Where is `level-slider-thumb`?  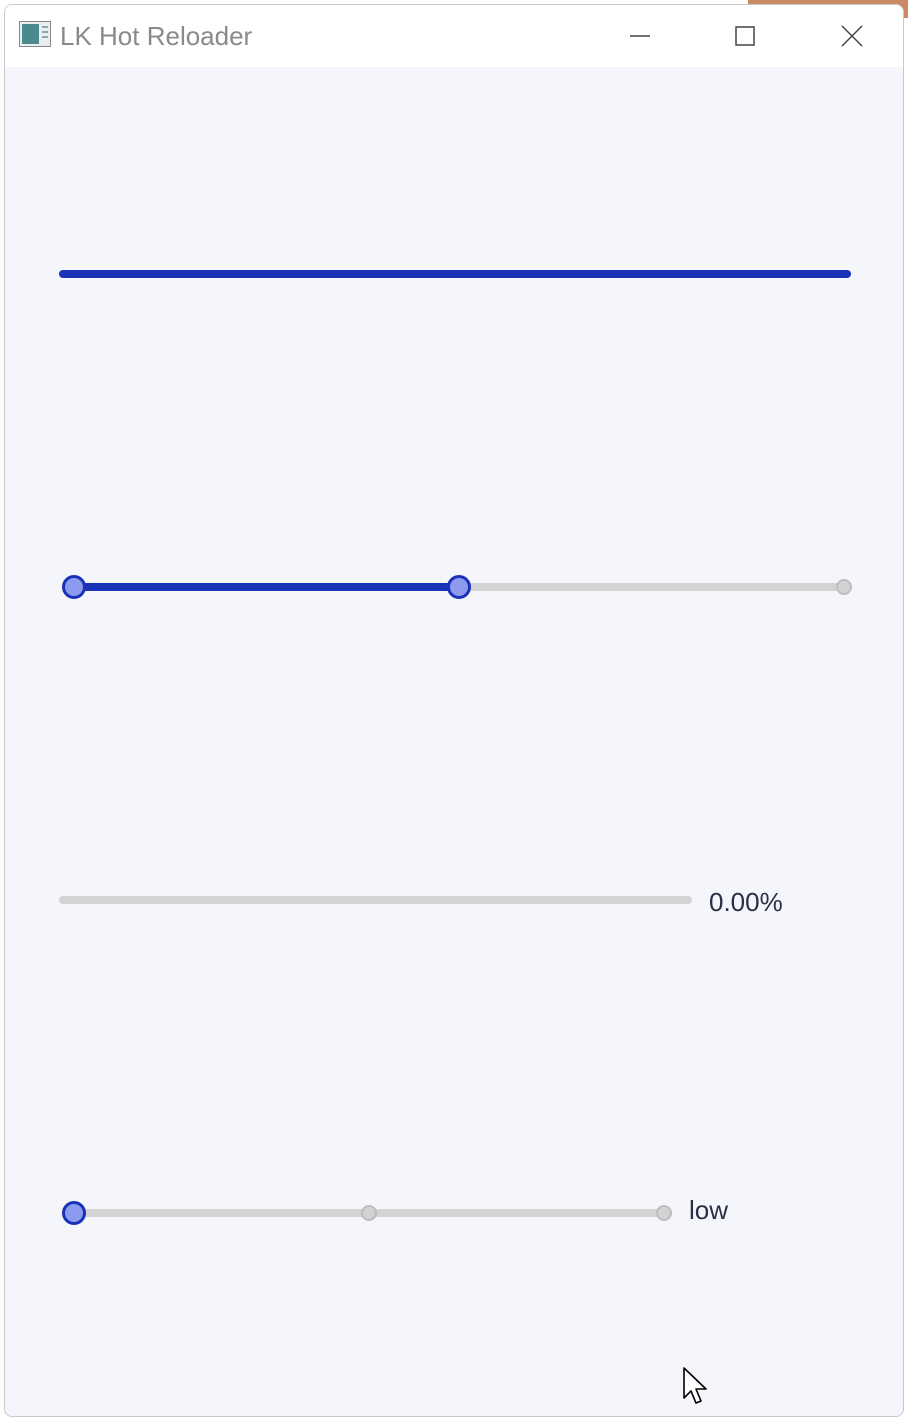
level-slider-thumb is located at coordinates (74, 1213).